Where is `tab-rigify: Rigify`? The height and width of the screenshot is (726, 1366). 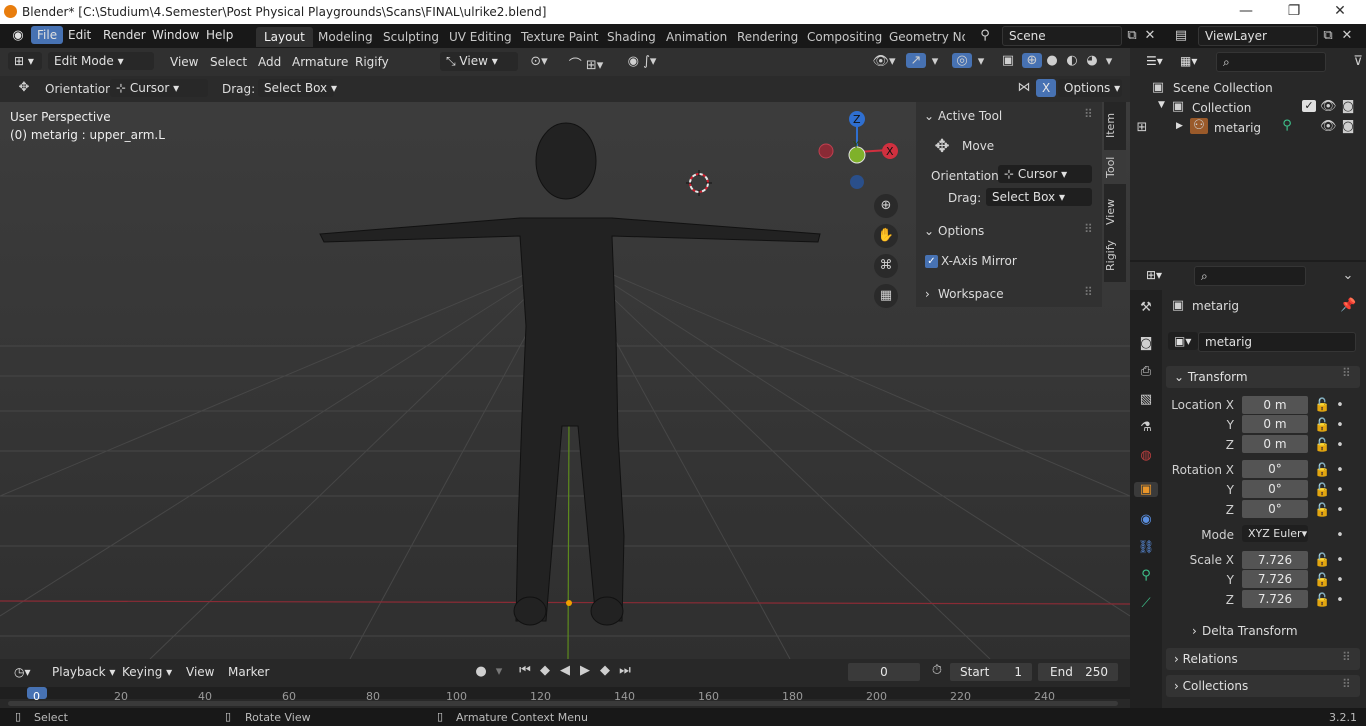 tab-rigify: Rigify is located at coordinates (1115, 256).